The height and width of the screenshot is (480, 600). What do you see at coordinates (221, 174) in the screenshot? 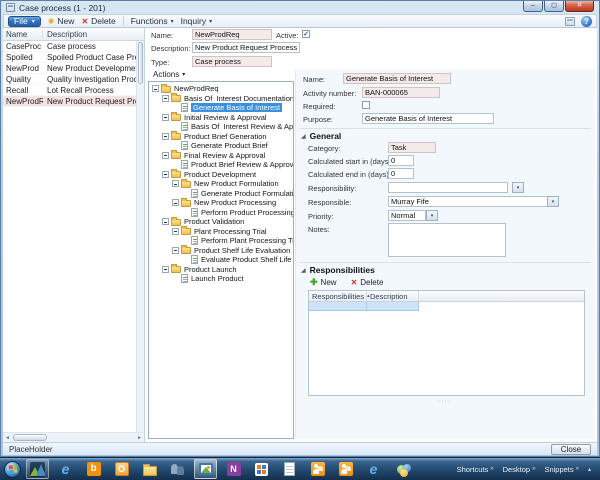
I see `tree-item: Product Development` at bounding box center [221, 174].